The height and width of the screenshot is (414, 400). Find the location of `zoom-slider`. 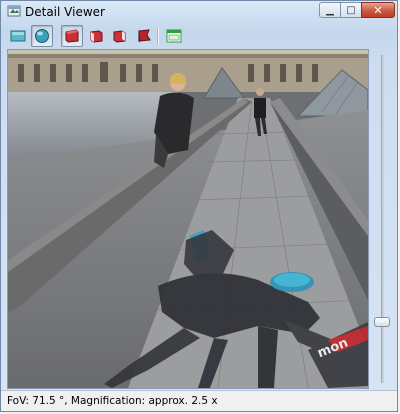

zoom-slider is located at coordinates (382, 219).